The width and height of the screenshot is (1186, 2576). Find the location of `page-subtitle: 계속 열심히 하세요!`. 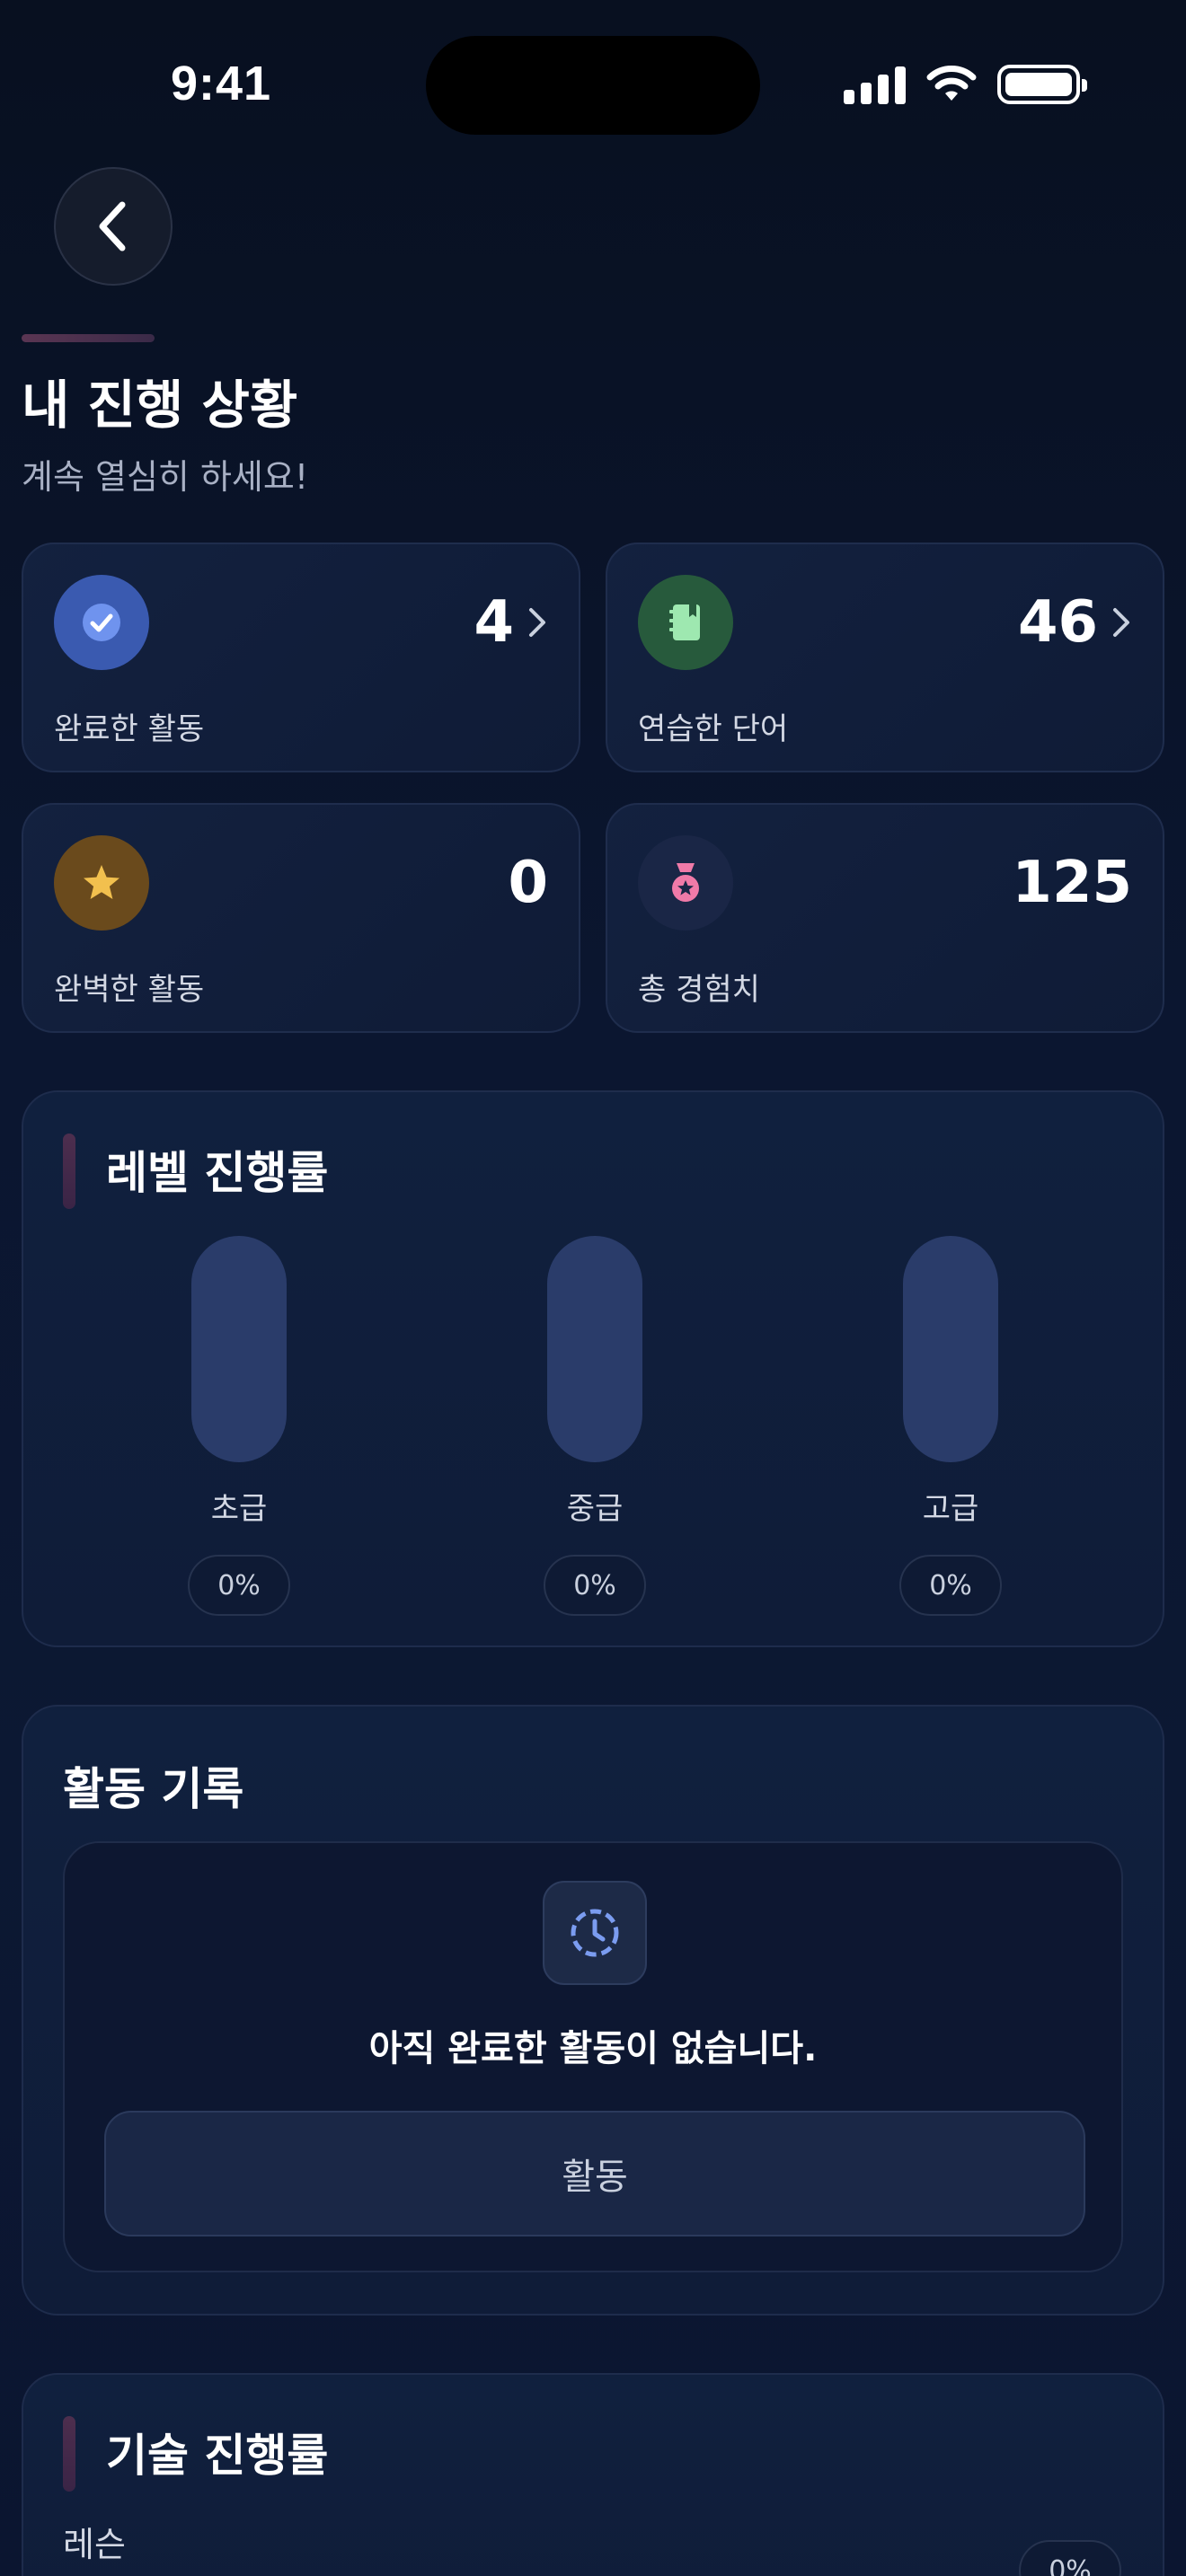

page-subtitle: 계속 열심히 하세요! is located at coordinates (165, 477).